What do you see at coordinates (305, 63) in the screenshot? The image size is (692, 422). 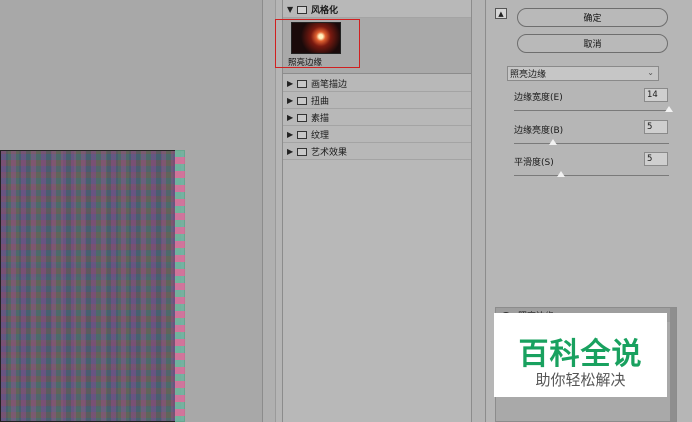 I see `filter-thumb-label: 照亮边缘` at bounding box center [305, 63].